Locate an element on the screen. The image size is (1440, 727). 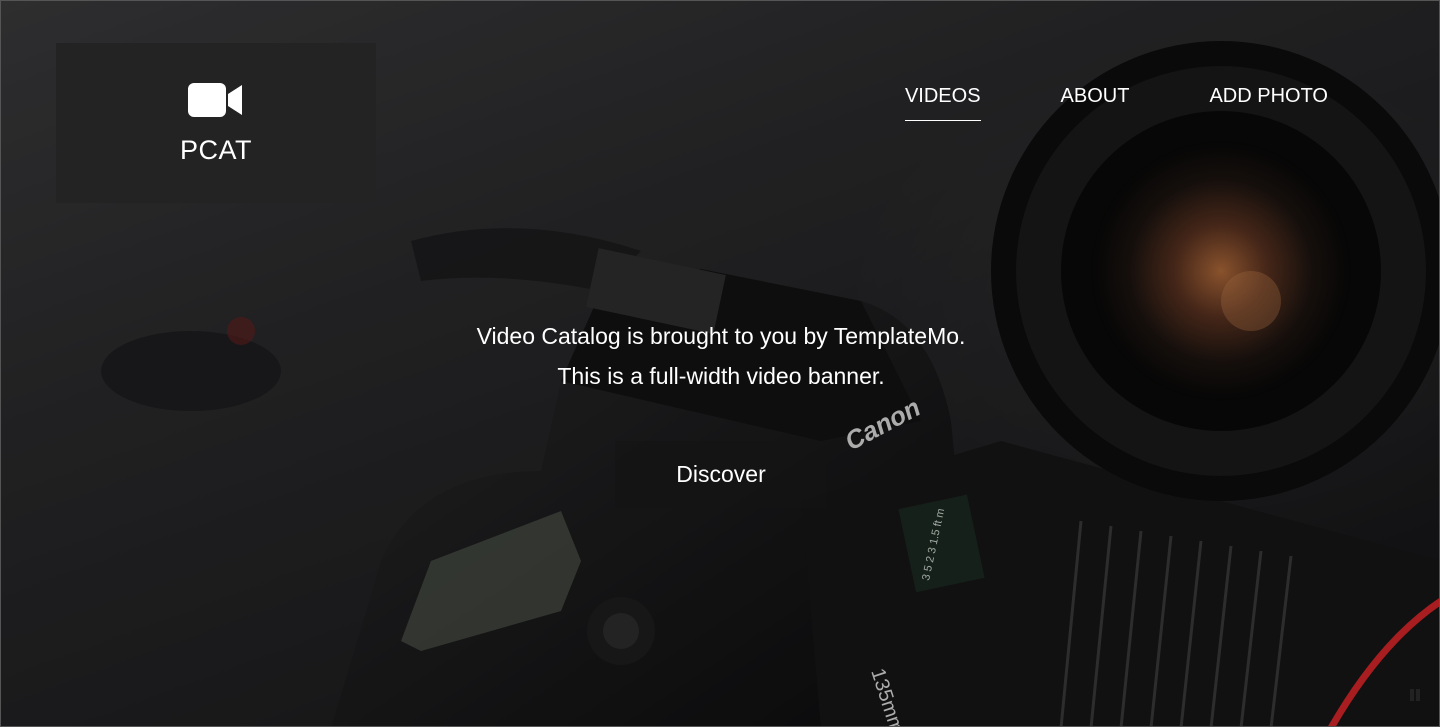
nav-link-videos: VIDEOS is located at coordinates (942, 103).